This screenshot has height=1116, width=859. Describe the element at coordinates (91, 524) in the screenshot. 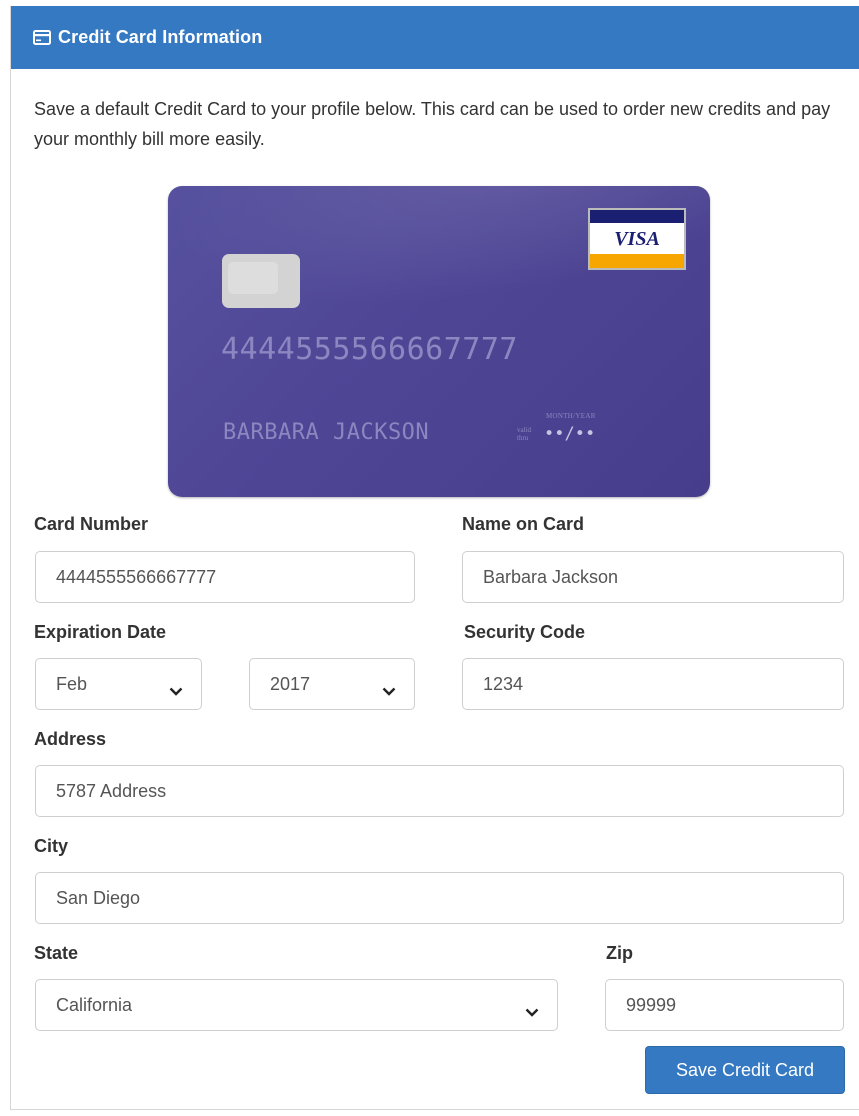

I see `card-number-label: Card Number` at that location.